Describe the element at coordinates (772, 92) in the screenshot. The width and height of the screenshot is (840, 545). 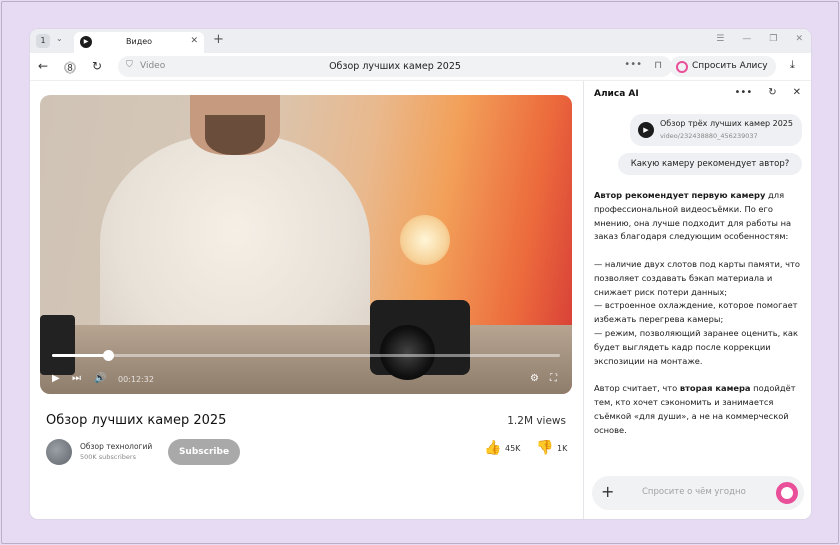
I see `refresh-icon: ↻` at that location.